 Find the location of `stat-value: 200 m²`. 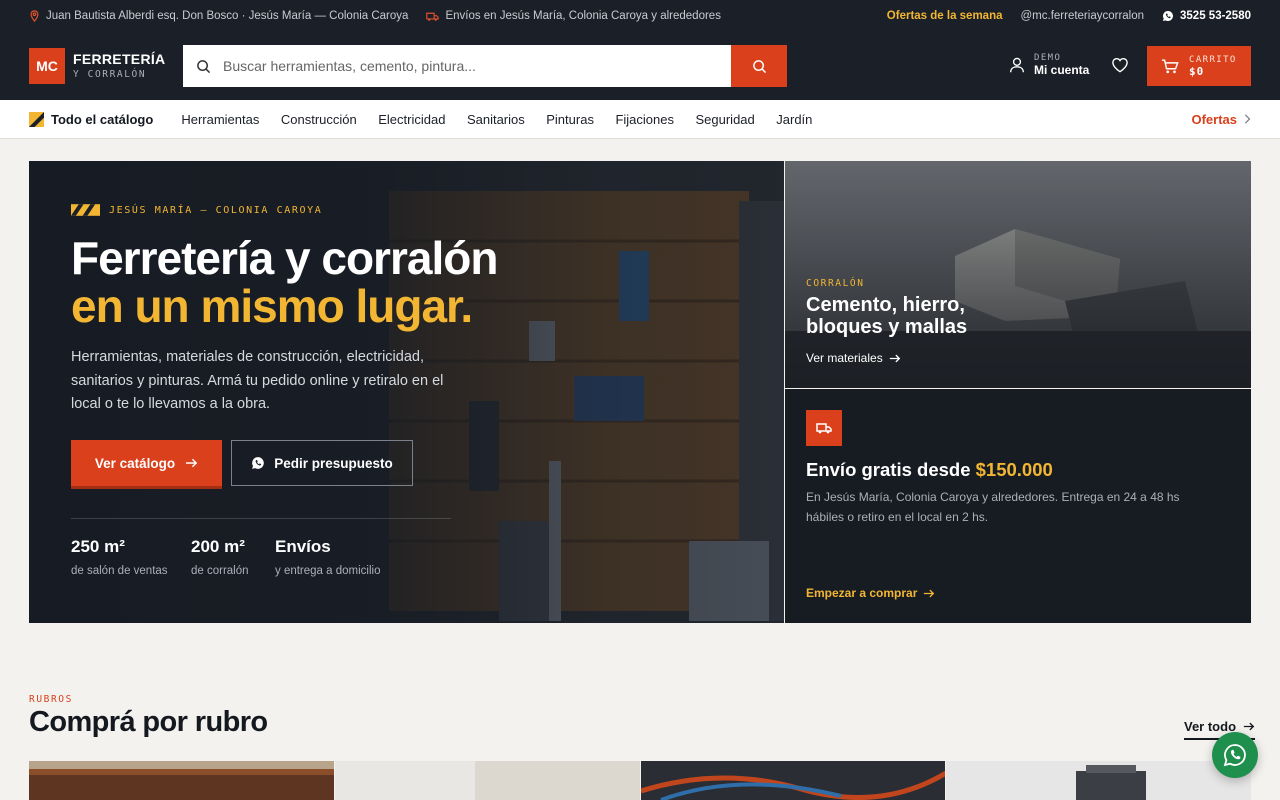

stat-value: 200 m² is located at coordinates (218, 546).